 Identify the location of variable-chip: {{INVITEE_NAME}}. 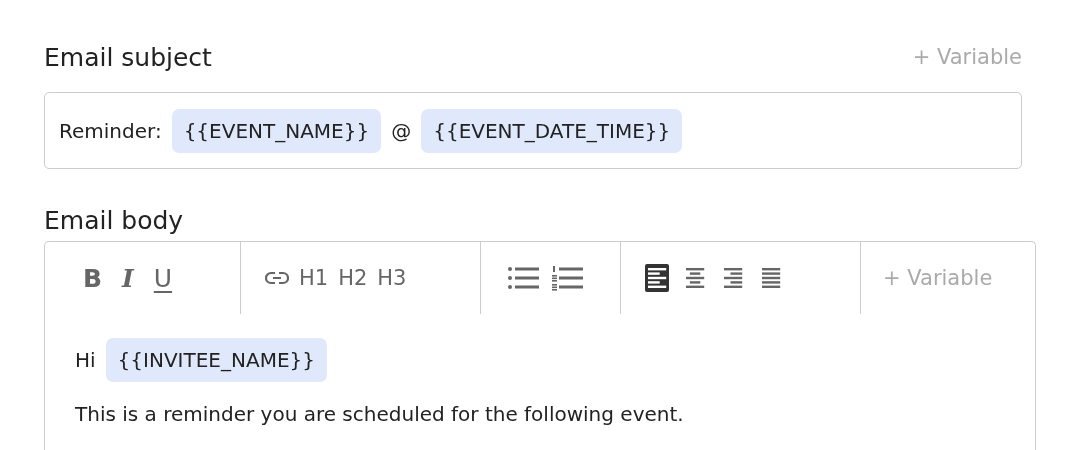
(216, 360).